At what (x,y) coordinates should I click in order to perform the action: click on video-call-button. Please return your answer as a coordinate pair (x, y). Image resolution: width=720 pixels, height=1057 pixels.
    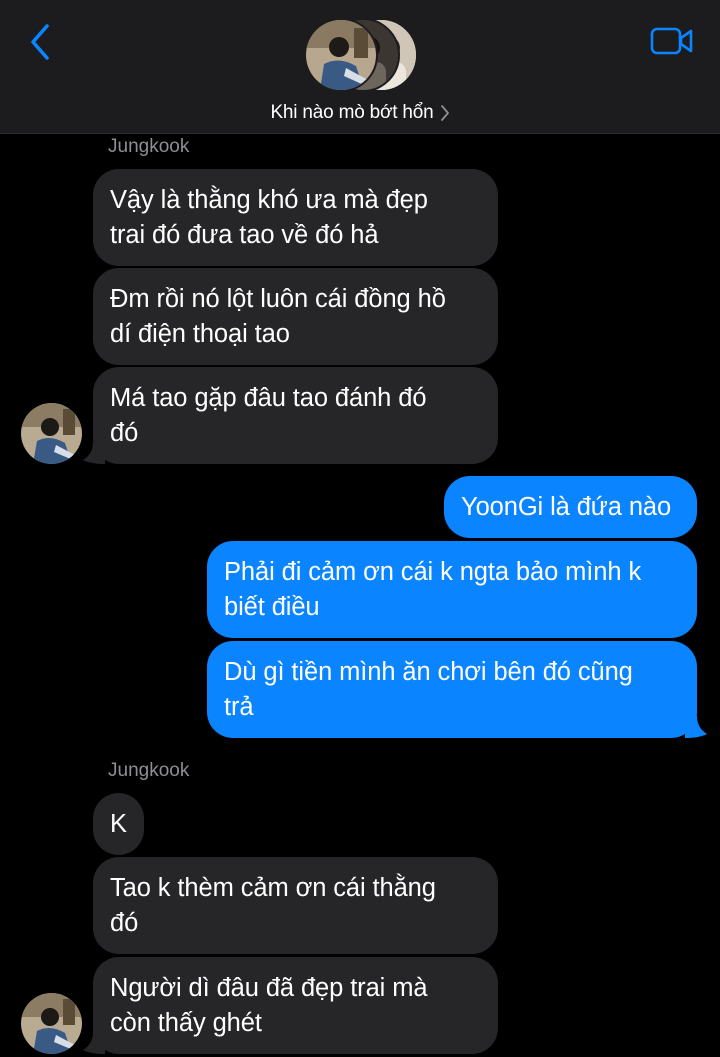
    Looking at the image, I should click on (672, 41).